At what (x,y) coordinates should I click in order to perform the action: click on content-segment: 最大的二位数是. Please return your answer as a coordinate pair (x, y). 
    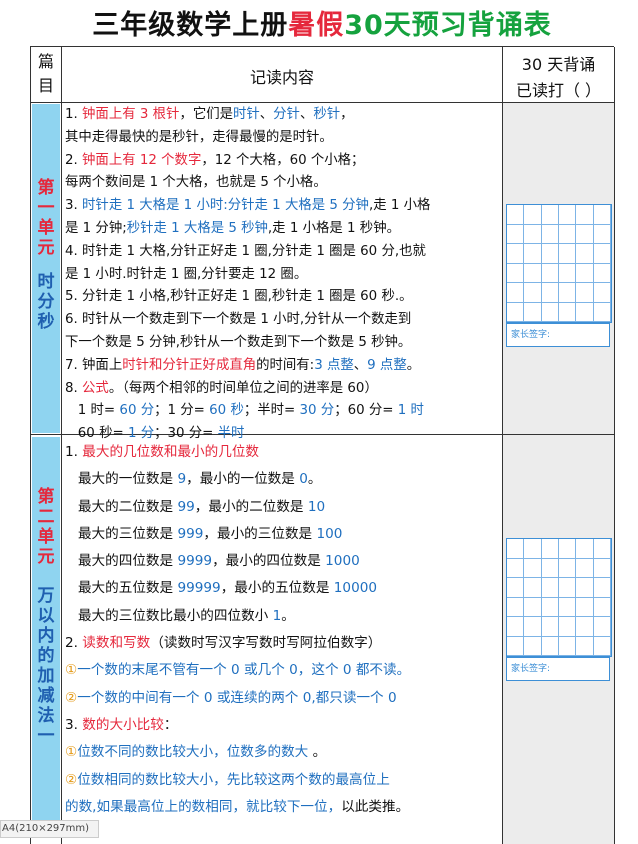
    Looking at the image, I should click on (121, 506).